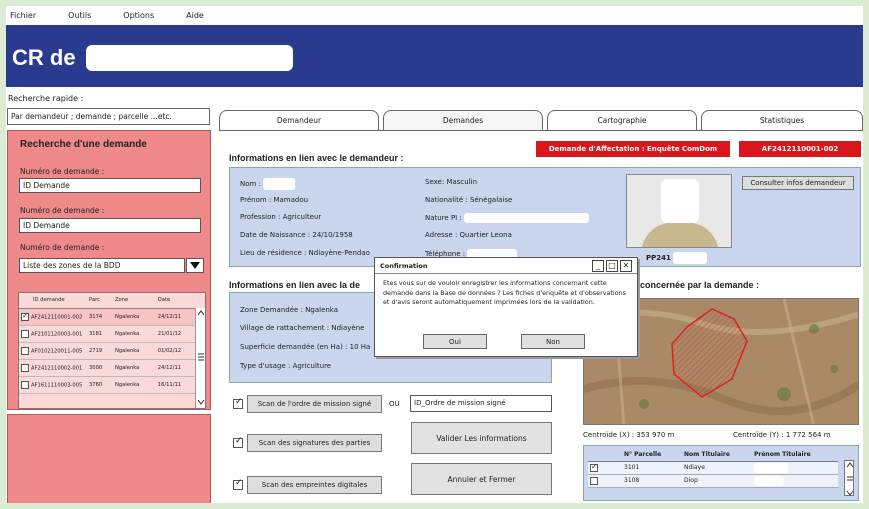 The height and width of the screenshot is (509, 869). What do you see at coordinates (507, 218) in the screenshot?
I see `demandeur-nature-pi: Nature PI :` at bounding box center [507, 218].